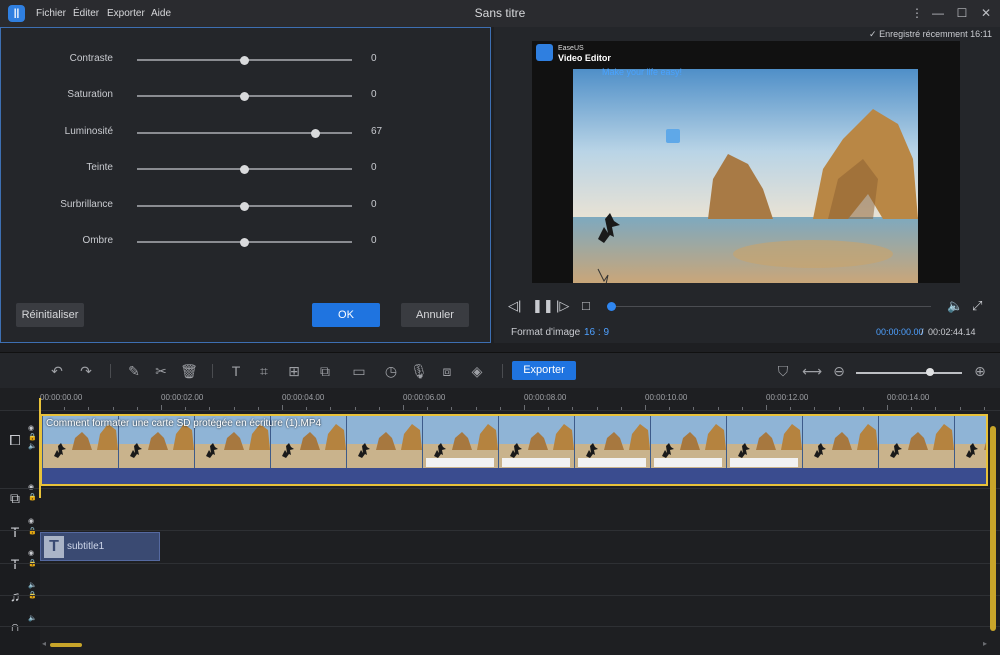 This screenshot has height=655, width=1000. I want to click on aspect-ratio-value: 16 : 9, so click(596, 332).